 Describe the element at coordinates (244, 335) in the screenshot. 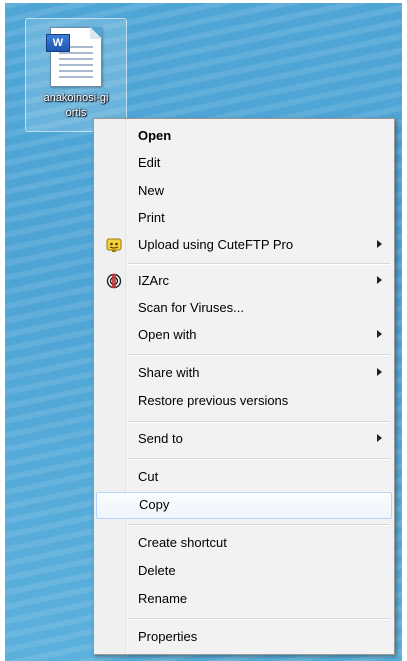

I see `menu-item-open-with: Open with` at that location.